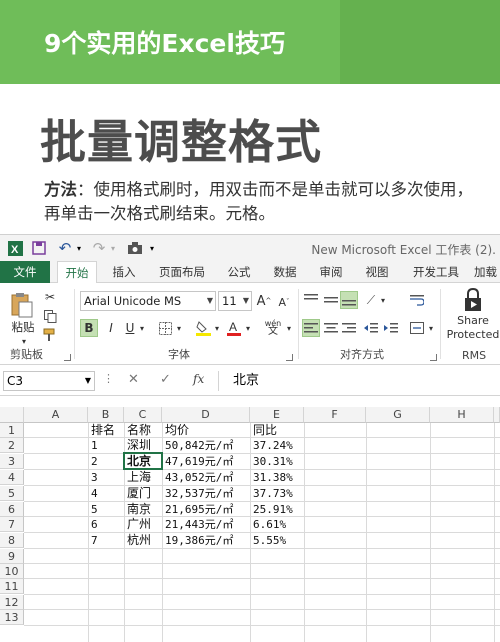 The height and width of the screenshot is (642, 500). Describe the element at coordinates (206, 493) in the screenshot. I see `table-cell: 32,537元/㎡` at that location.